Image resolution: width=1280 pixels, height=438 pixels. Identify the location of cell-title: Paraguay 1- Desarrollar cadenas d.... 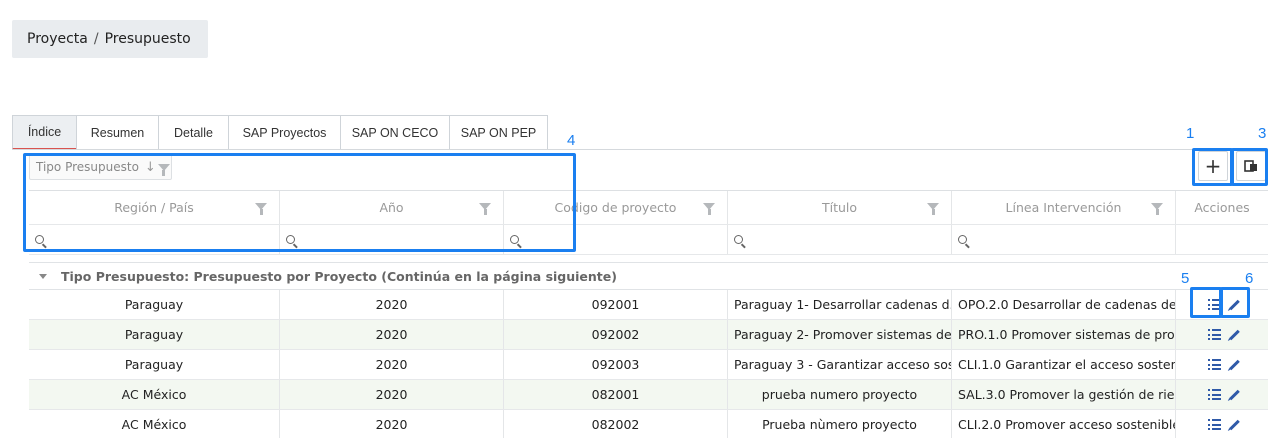
(840, 304).